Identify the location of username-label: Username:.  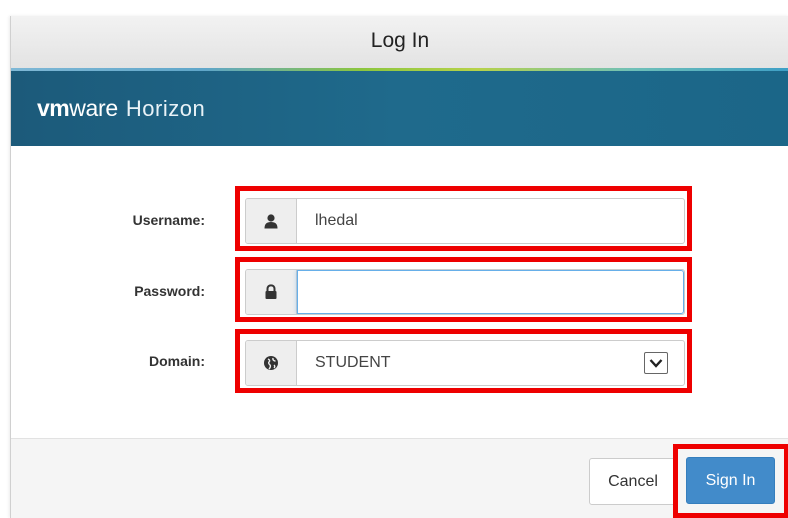
(168, 220).